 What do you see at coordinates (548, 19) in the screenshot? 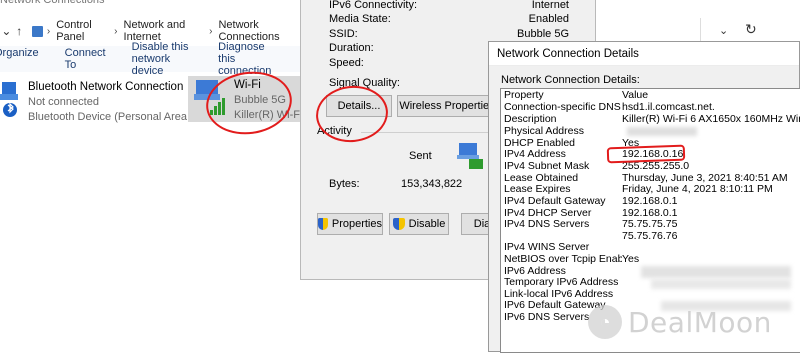
I see `status-value: Enabled` at bounding box center [548, 19].